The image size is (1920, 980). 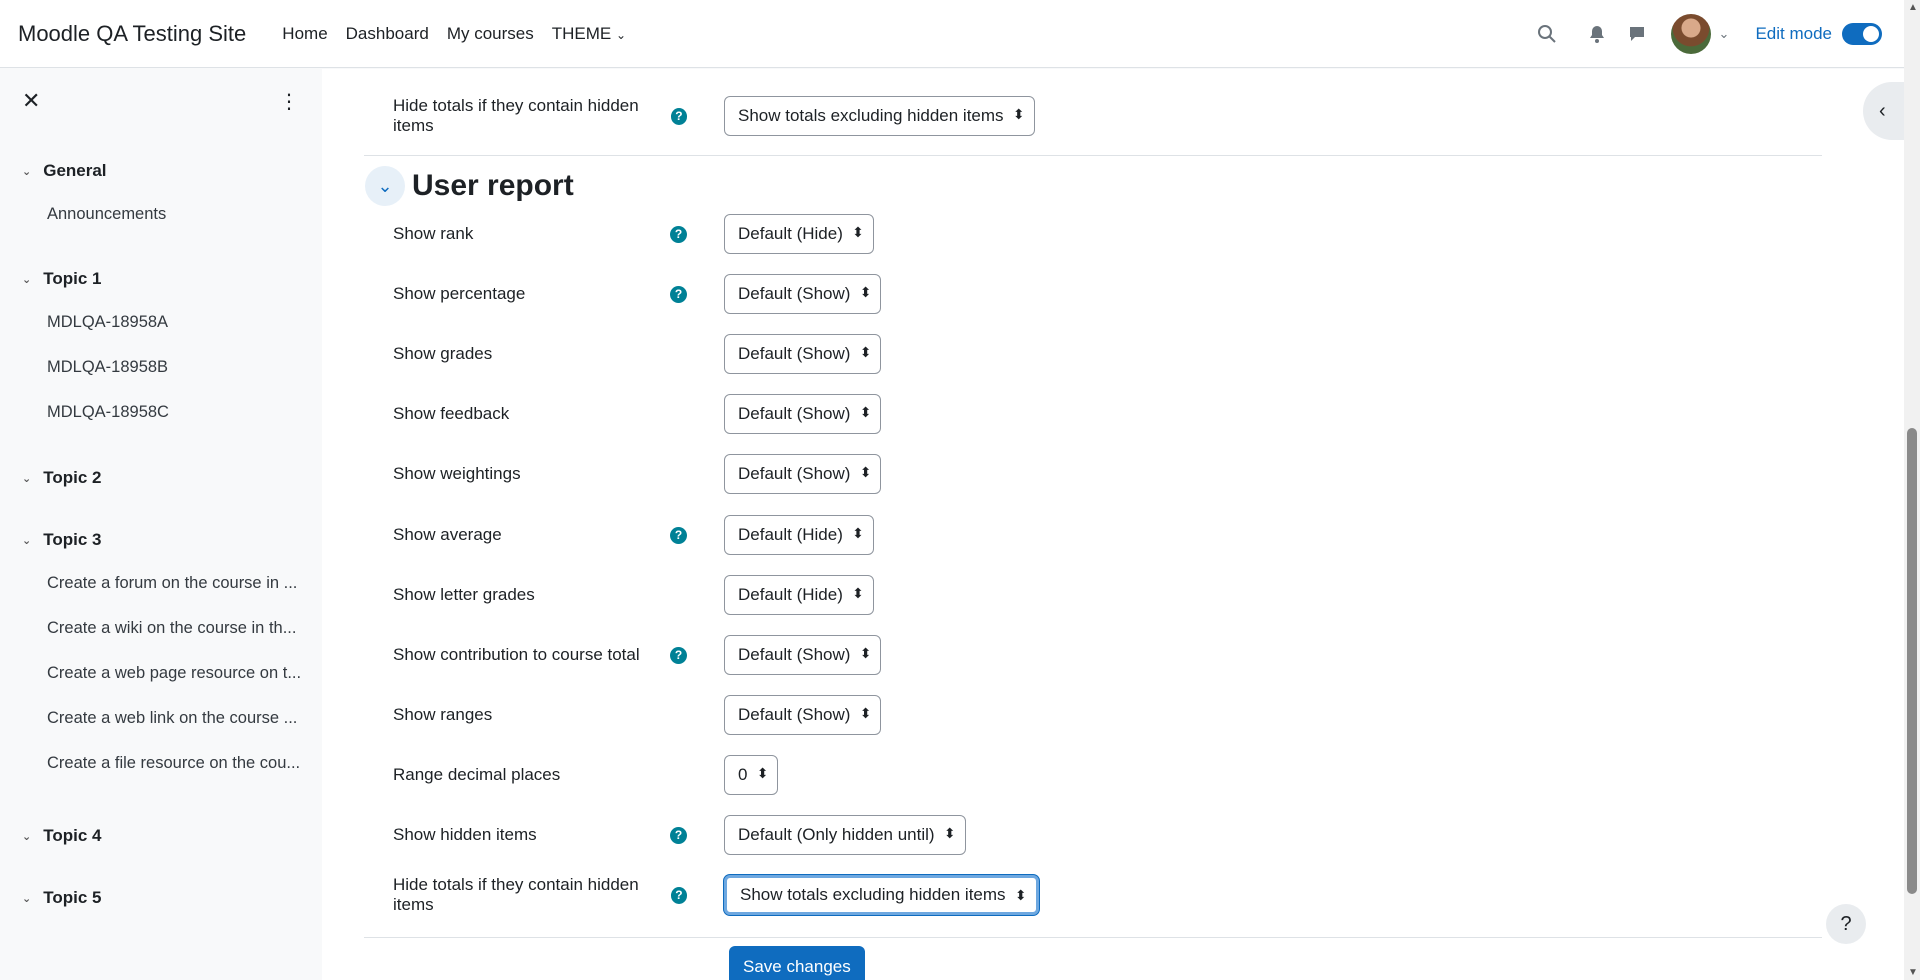 What do you see at coordinates (543, 655) in the screenshot?
I see `setting-label: Show contribution to course total?` at bounding box center [543, 655].